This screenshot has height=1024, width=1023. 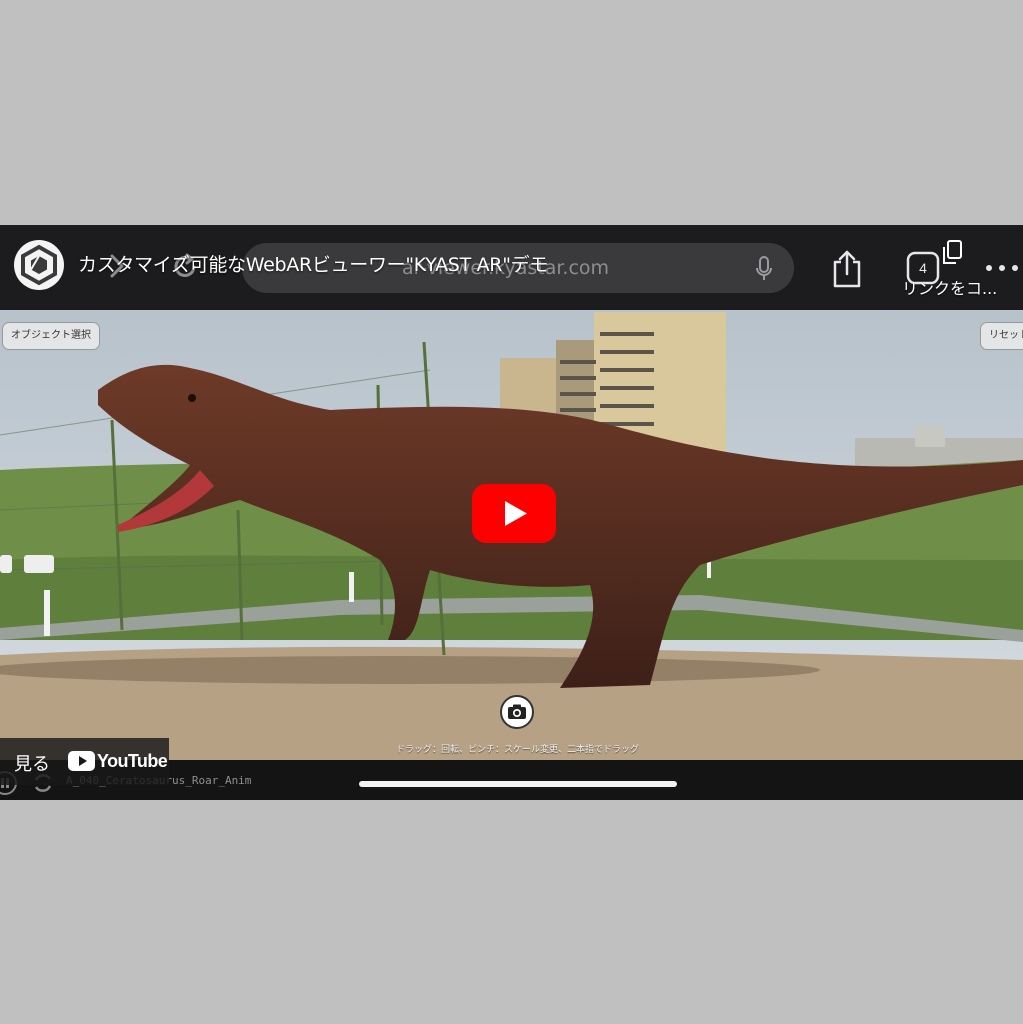 What do you see at coordinates (51, 336) in the screenshot?
I see `select-object-button: オブジェクト選択` at bounding box center [51, 336].